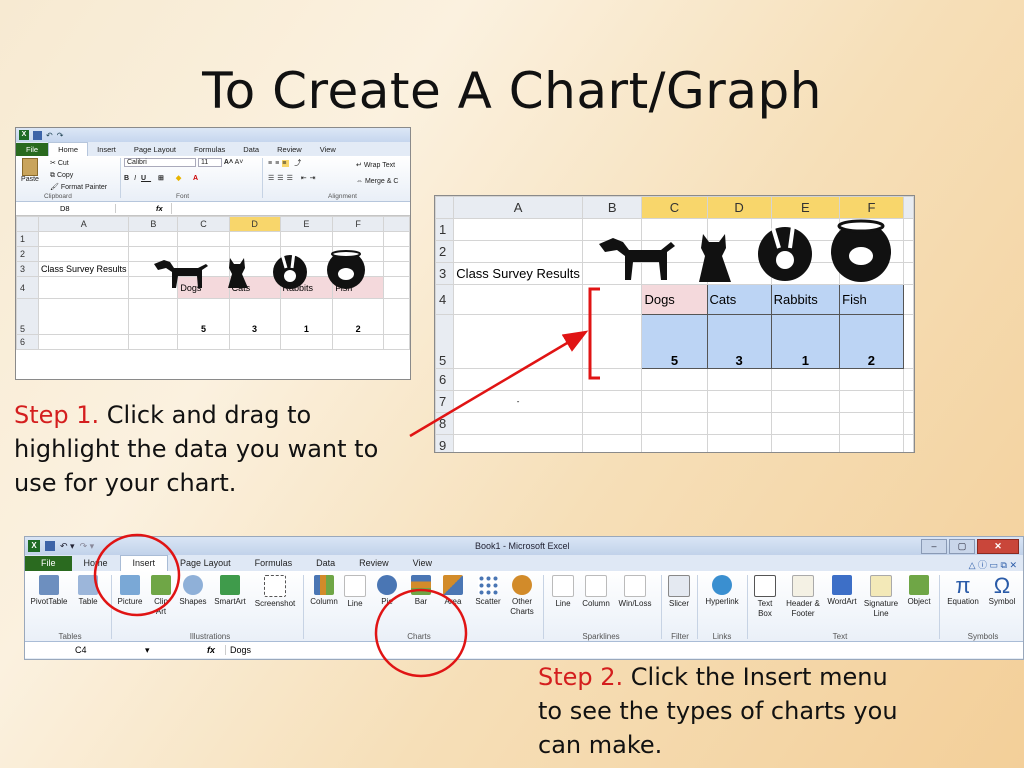 Image resolution: width=1024 pixels, height=768 pixels. What do you see at coordinates (203, 224) in the screenshot?
I see `column-header: C` at bounding box center [203, 224].